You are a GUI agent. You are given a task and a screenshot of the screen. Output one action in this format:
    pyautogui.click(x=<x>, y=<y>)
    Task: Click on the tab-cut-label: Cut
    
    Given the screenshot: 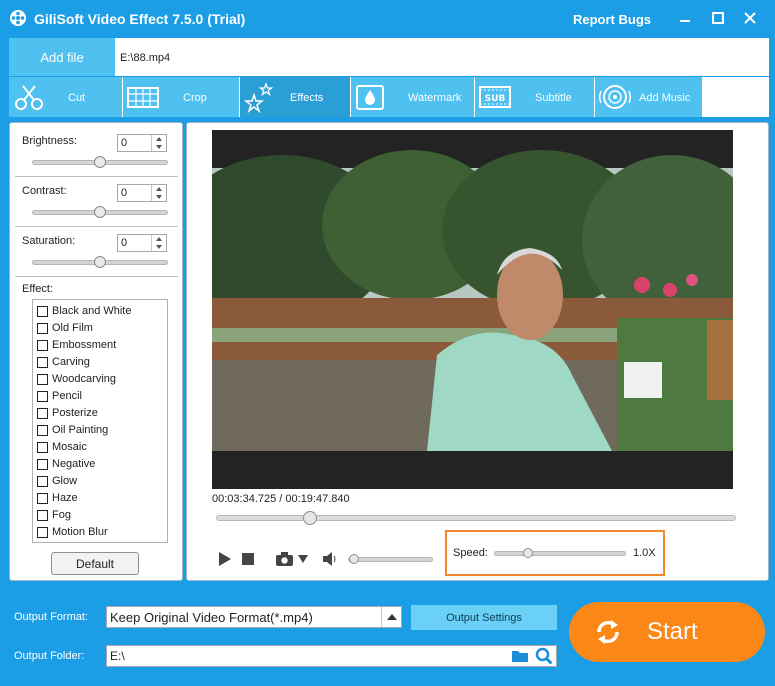 What is the action you would take?
    pyautogui.click(x=77, y=98)
    